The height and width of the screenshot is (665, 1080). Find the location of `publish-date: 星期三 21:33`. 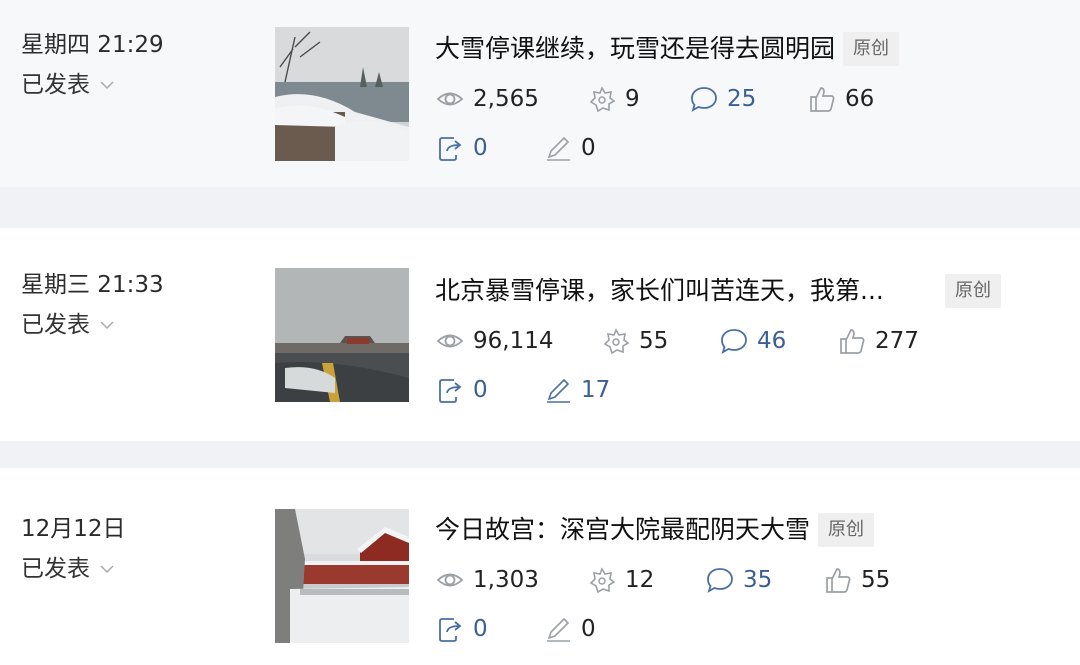

publish-date: 星期三 21:33 is located at coordinates (92, 285).